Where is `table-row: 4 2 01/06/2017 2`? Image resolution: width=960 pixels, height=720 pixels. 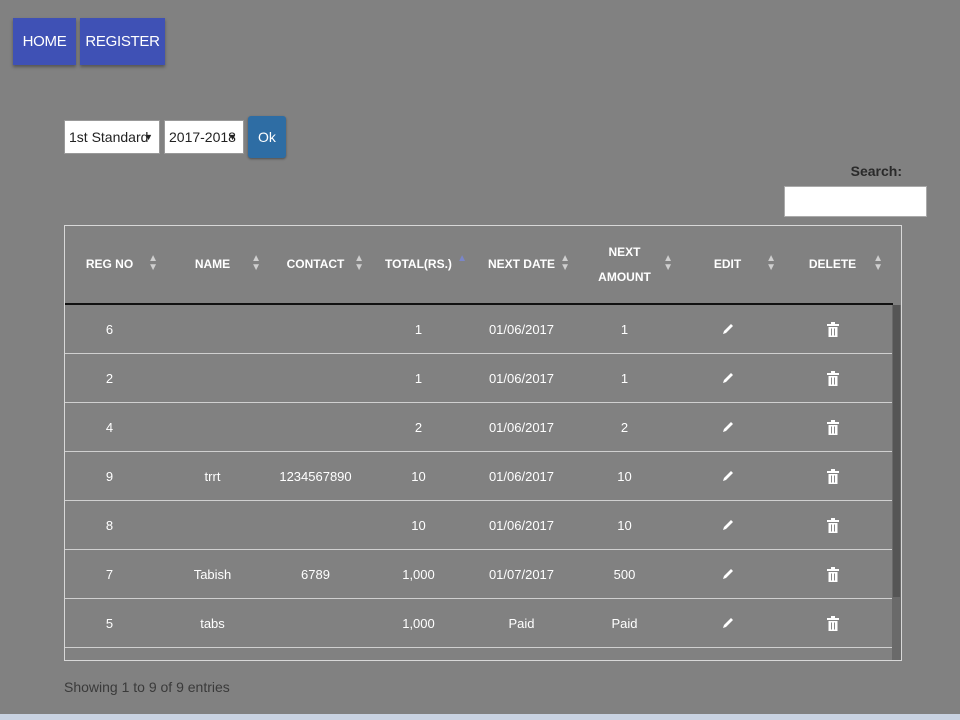
table-row: 4 2 01/06/2017 2 is located at coordinates (479, 427).